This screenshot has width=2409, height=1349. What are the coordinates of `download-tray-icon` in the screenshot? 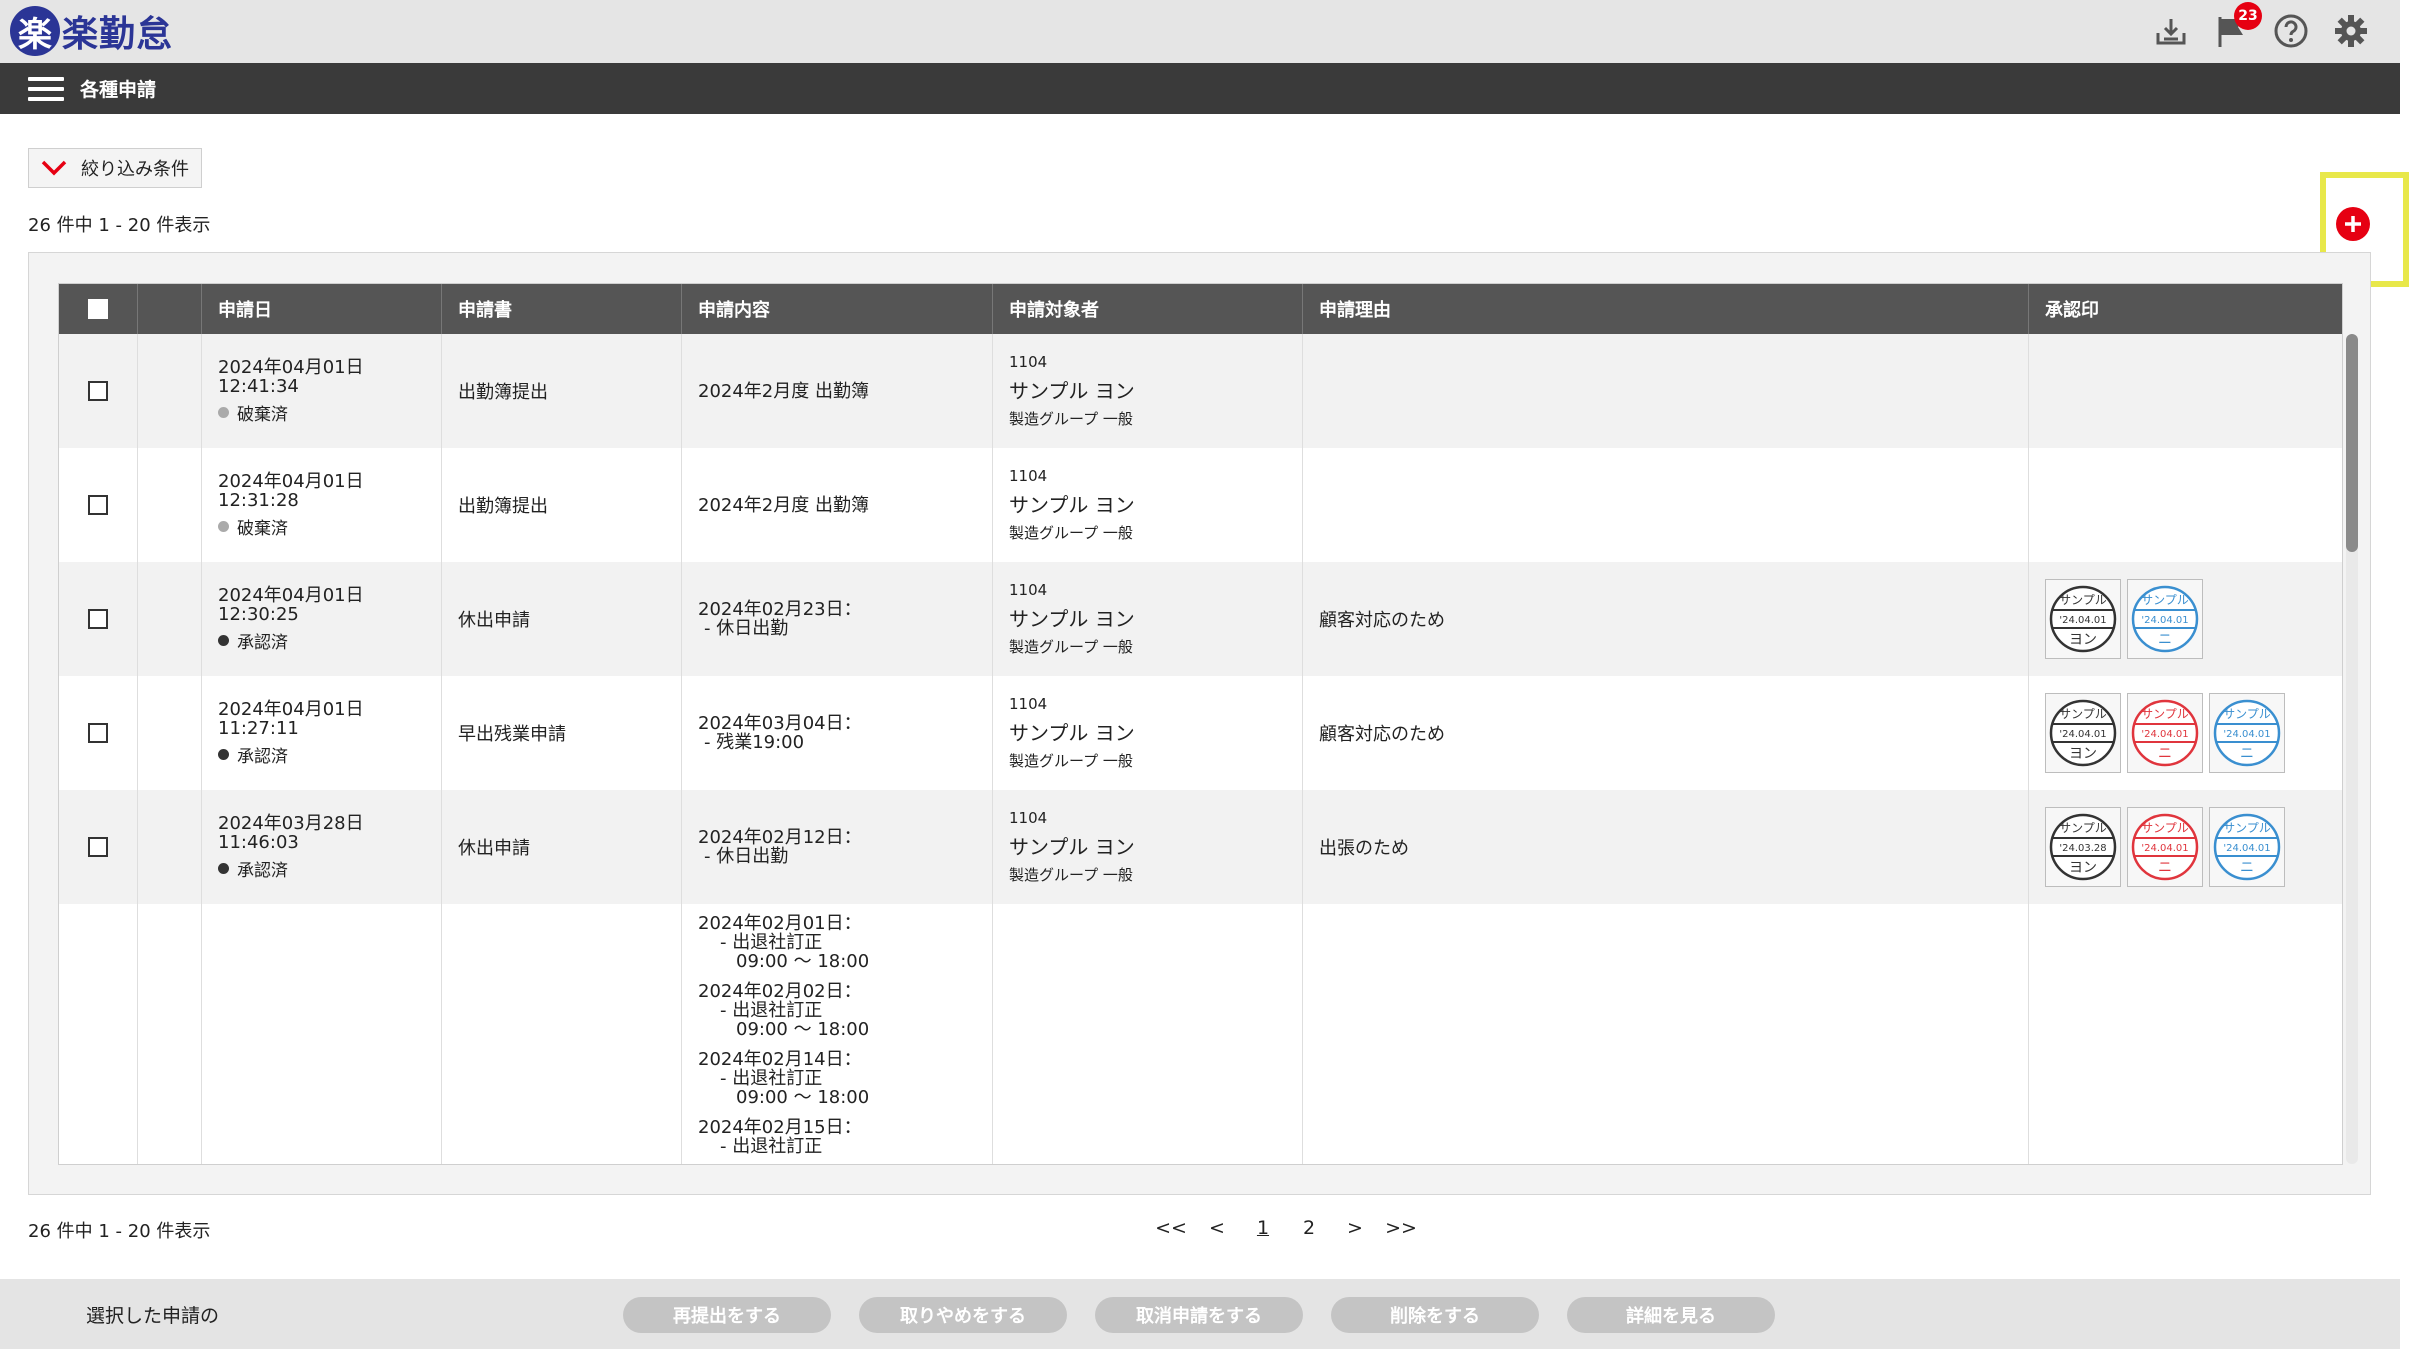 It's located at (2171, 31).